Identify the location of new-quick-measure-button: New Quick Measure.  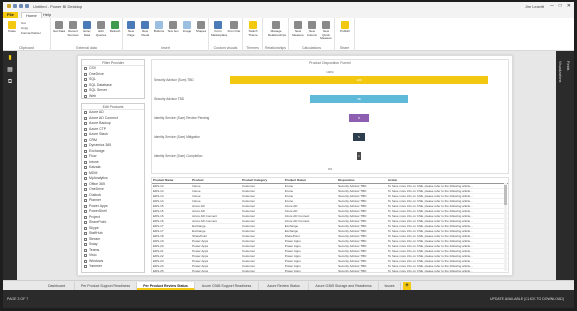
(326, 31).